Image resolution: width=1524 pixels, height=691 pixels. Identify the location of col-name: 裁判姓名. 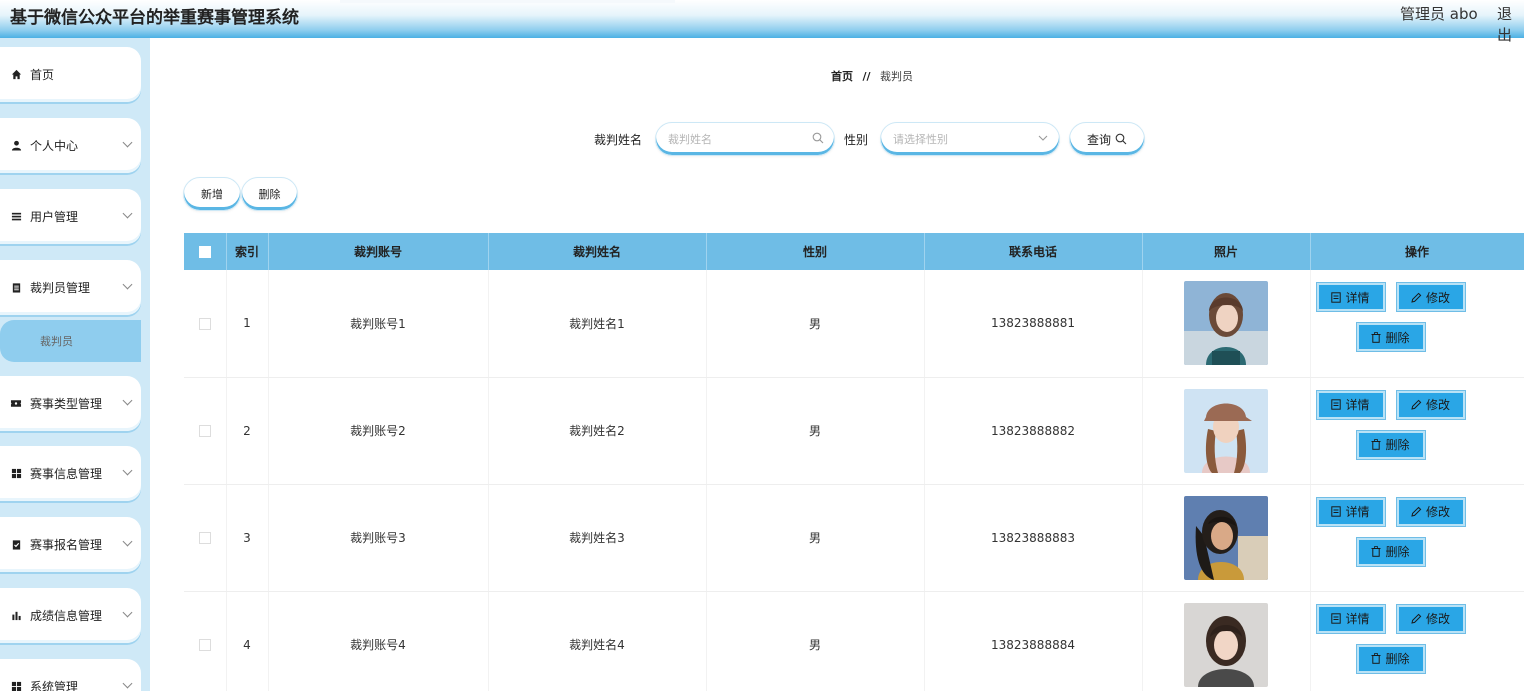
(597, 251).